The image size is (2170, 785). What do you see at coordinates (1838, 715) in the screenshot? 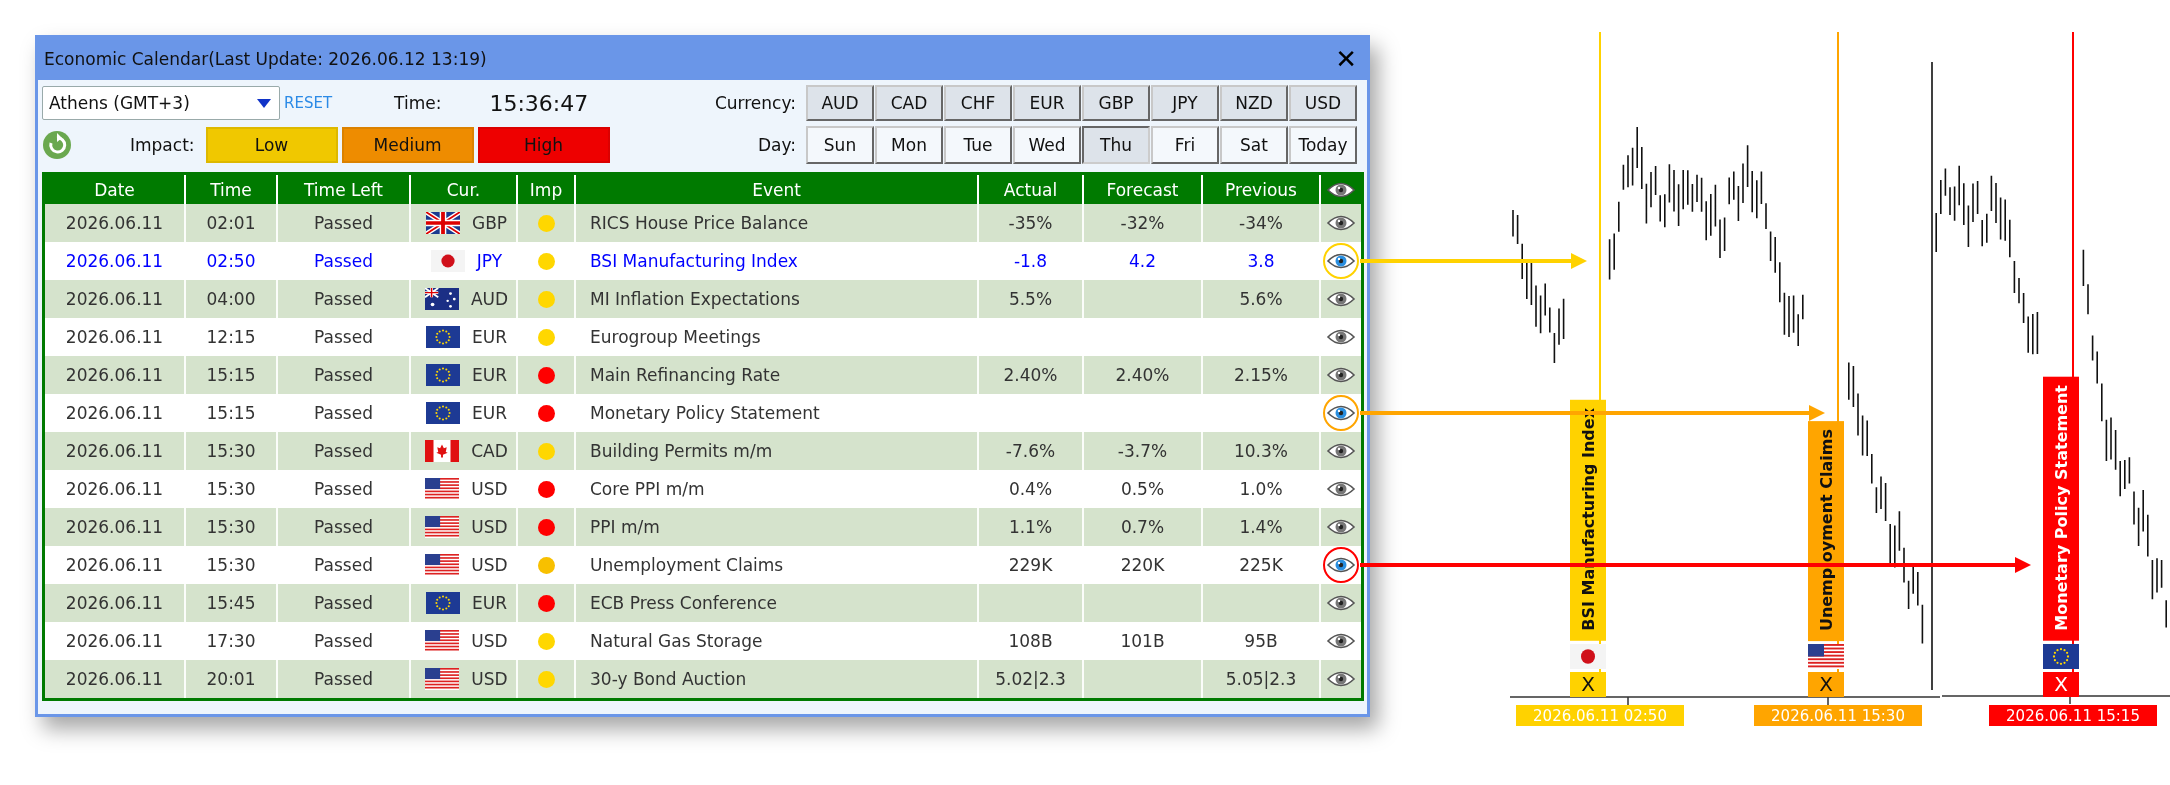
I see `date-label: 2026.06.11 15:30` at bounding box center [1838, 715].